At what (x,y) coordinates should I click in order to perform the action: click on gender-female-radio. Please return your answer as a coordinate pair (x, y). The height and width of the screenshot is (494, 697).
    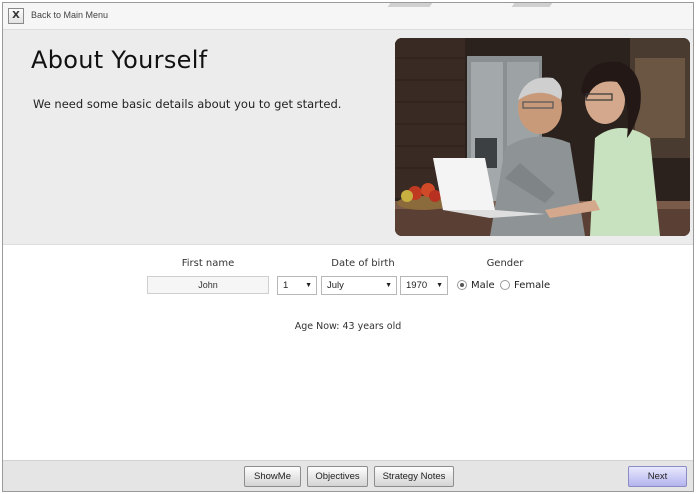
    Looking at the image, I should click on (505, 285).